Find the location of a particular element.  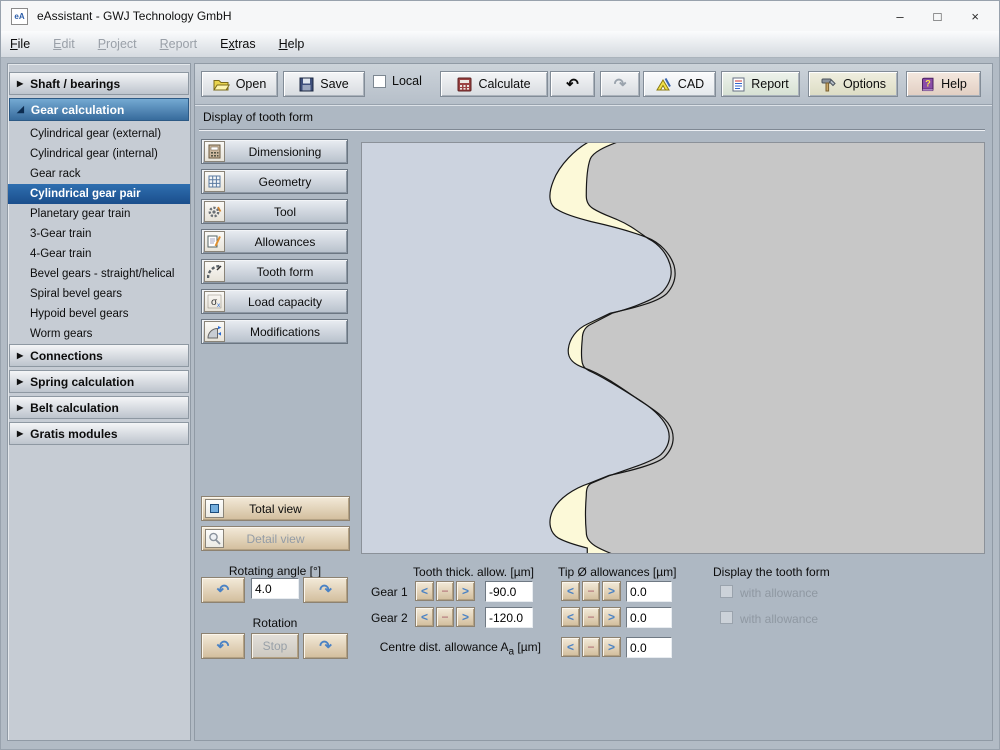

tooth-form-label: Tooth form is located at coordinates (285, 271).